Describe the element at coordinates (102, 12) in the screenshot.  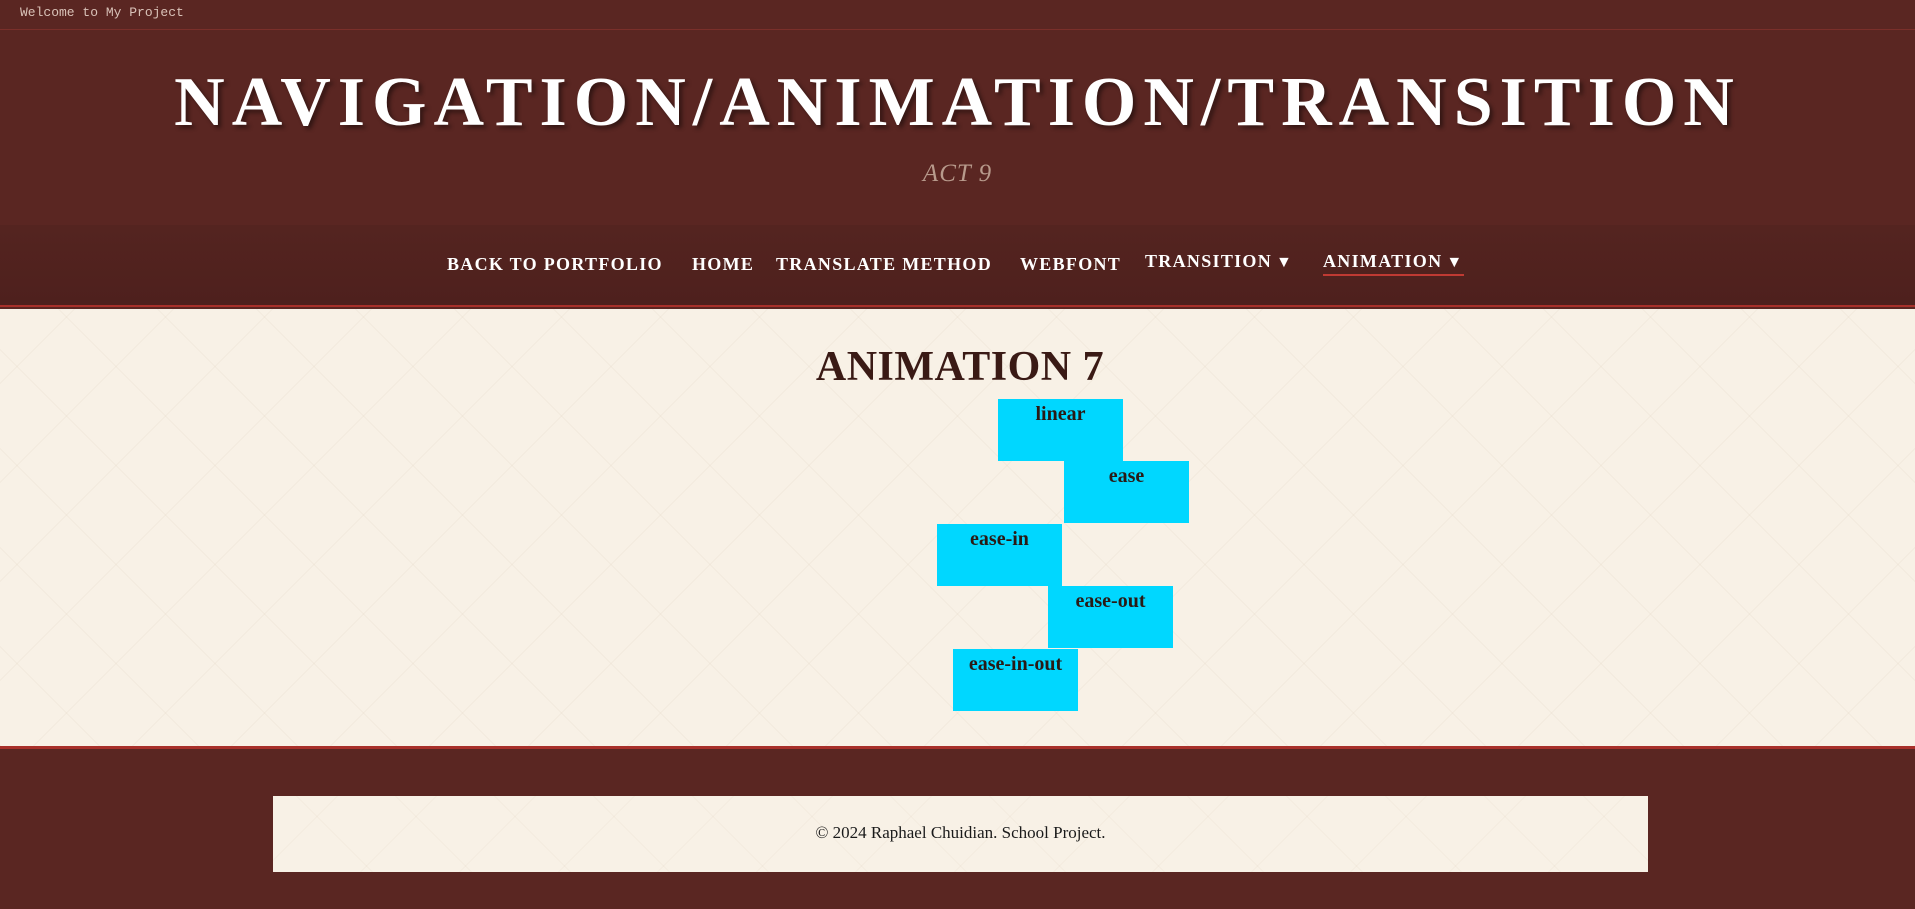
I see `welcome-text: Welcome to My Project` at that location.